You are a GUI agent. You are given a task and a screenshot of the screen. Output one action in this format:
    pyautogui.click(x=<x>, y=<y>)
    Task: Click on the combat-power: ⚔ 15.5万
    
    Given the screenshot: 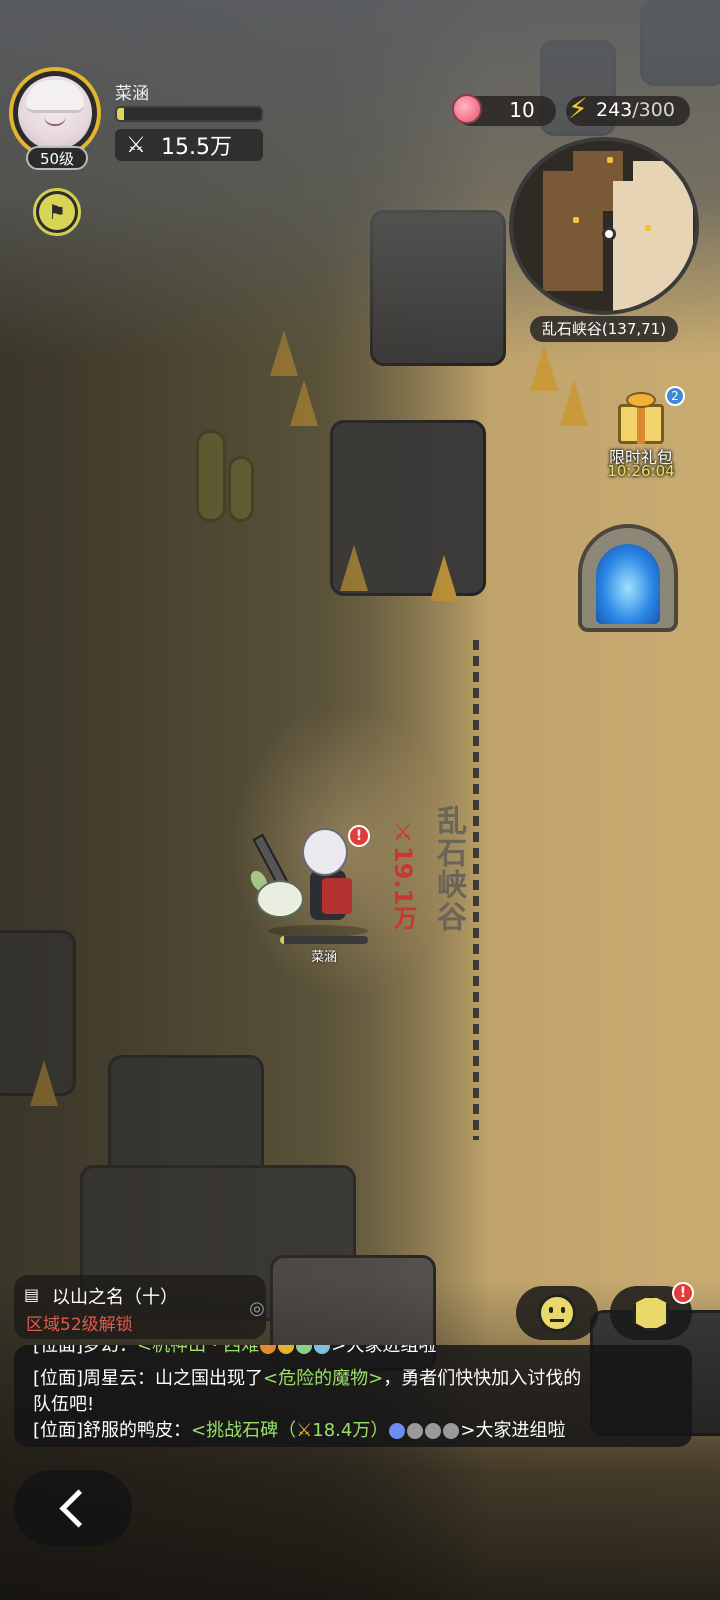 What is the action you would take?
    pyautogui.click(x=189, y=145)
    